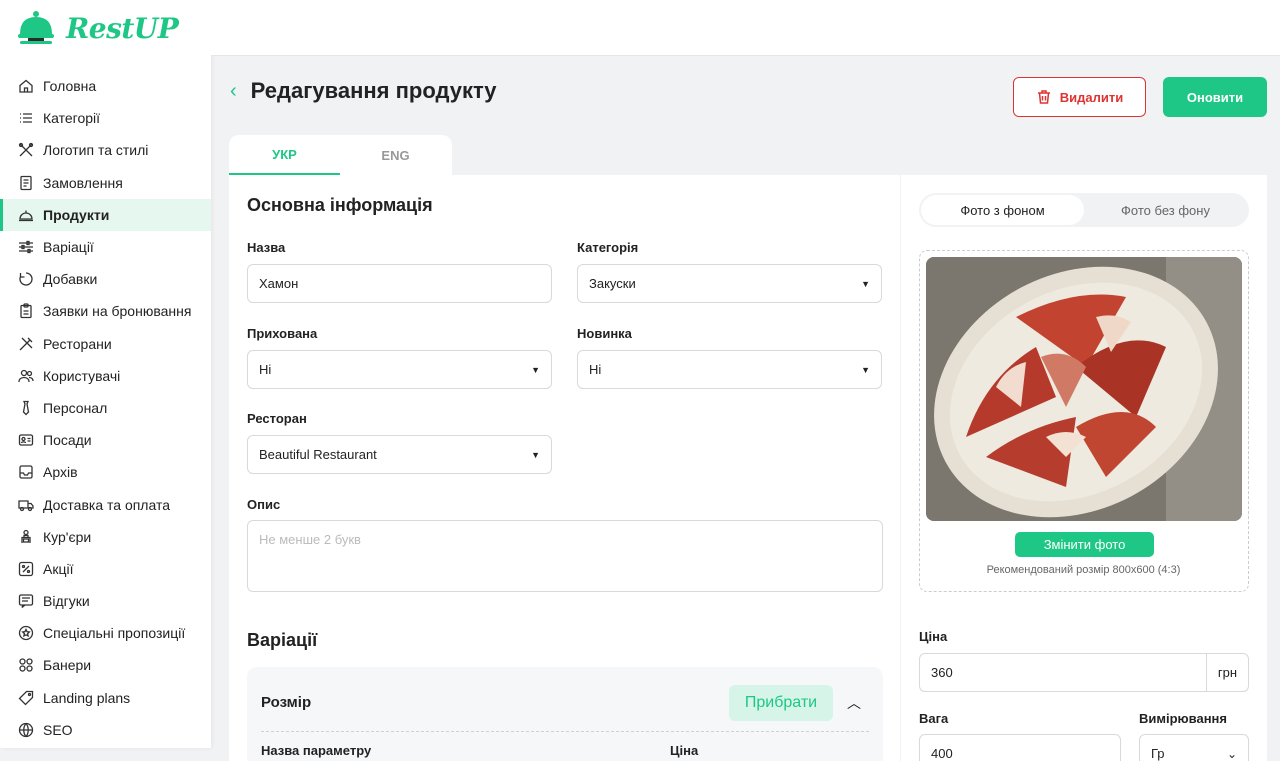  I want to click on delete-button: Видалити, so click(1079, 97).